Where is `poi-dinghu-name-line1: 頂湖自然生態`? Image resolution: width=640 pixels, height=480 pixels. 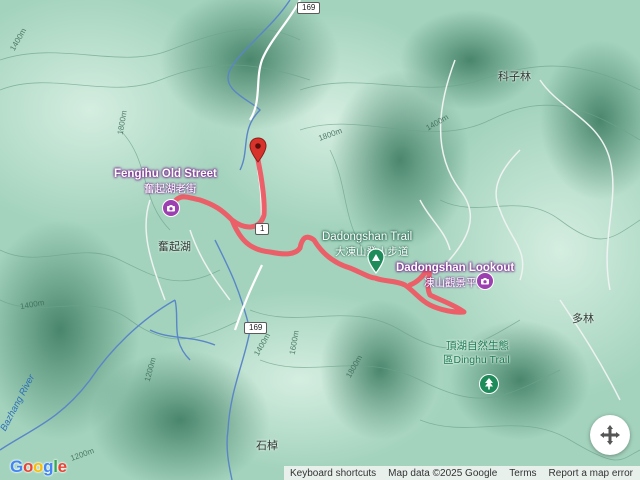 poi-dinghu-name-line1: 頂湖自然生態 is located at coordinates (477, 345).